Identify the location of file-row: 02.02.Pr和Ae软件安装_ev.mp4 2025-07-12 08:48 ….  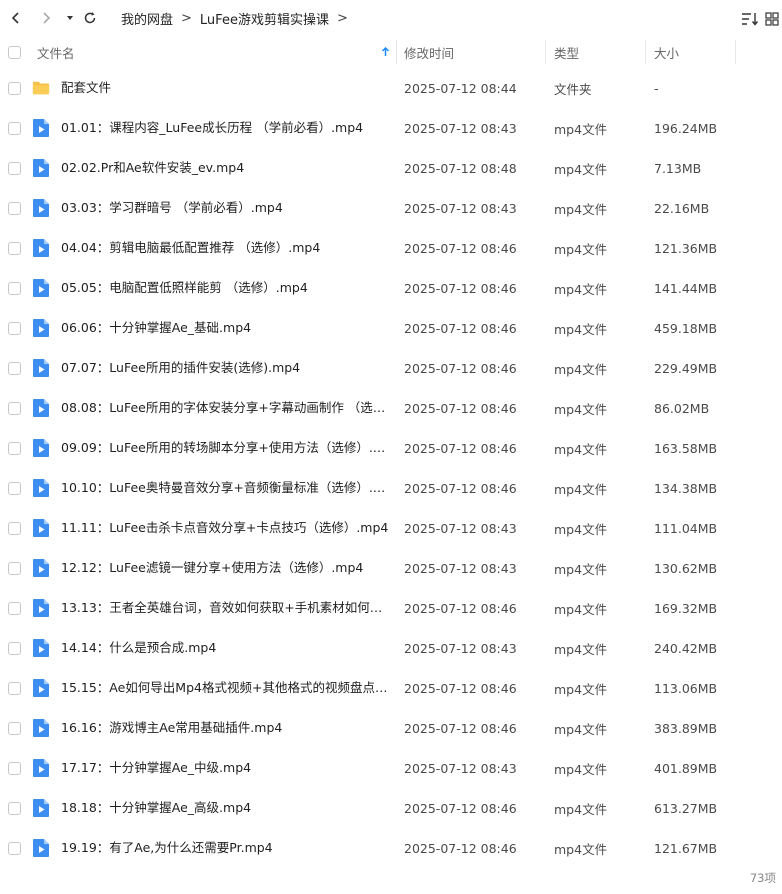
(391, 168).